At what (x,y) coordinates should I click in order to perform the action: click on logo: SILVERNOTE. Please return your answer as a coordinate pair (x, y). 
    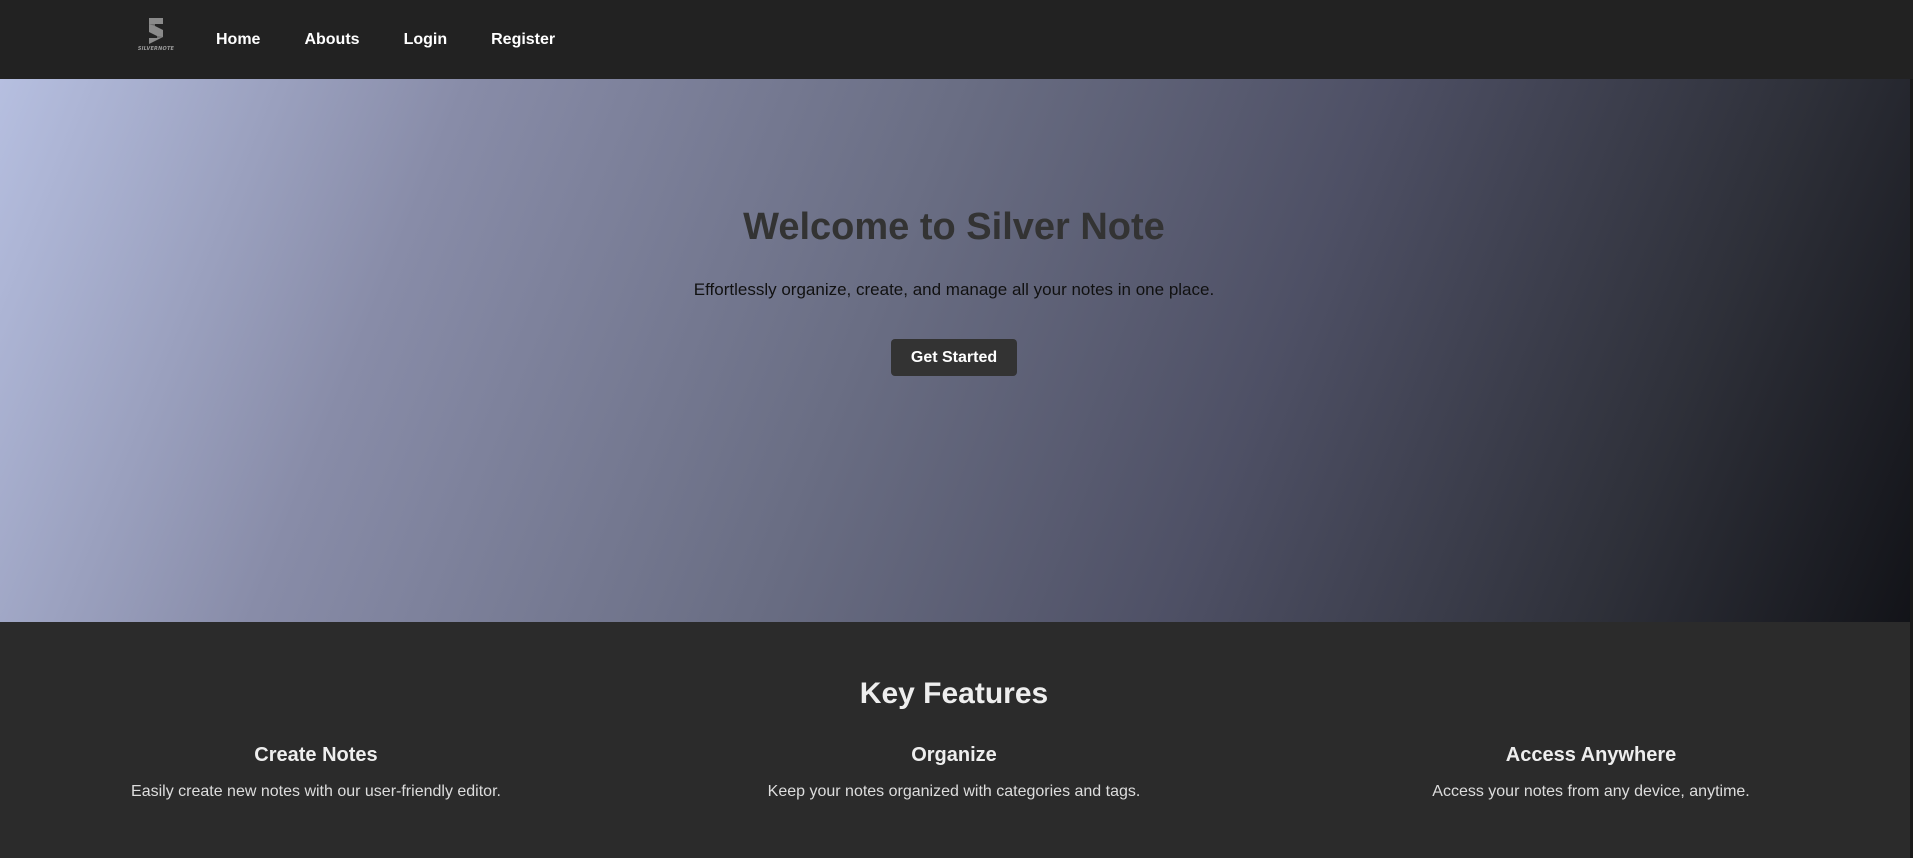
    Looking at the image, I should click on (156, 38).